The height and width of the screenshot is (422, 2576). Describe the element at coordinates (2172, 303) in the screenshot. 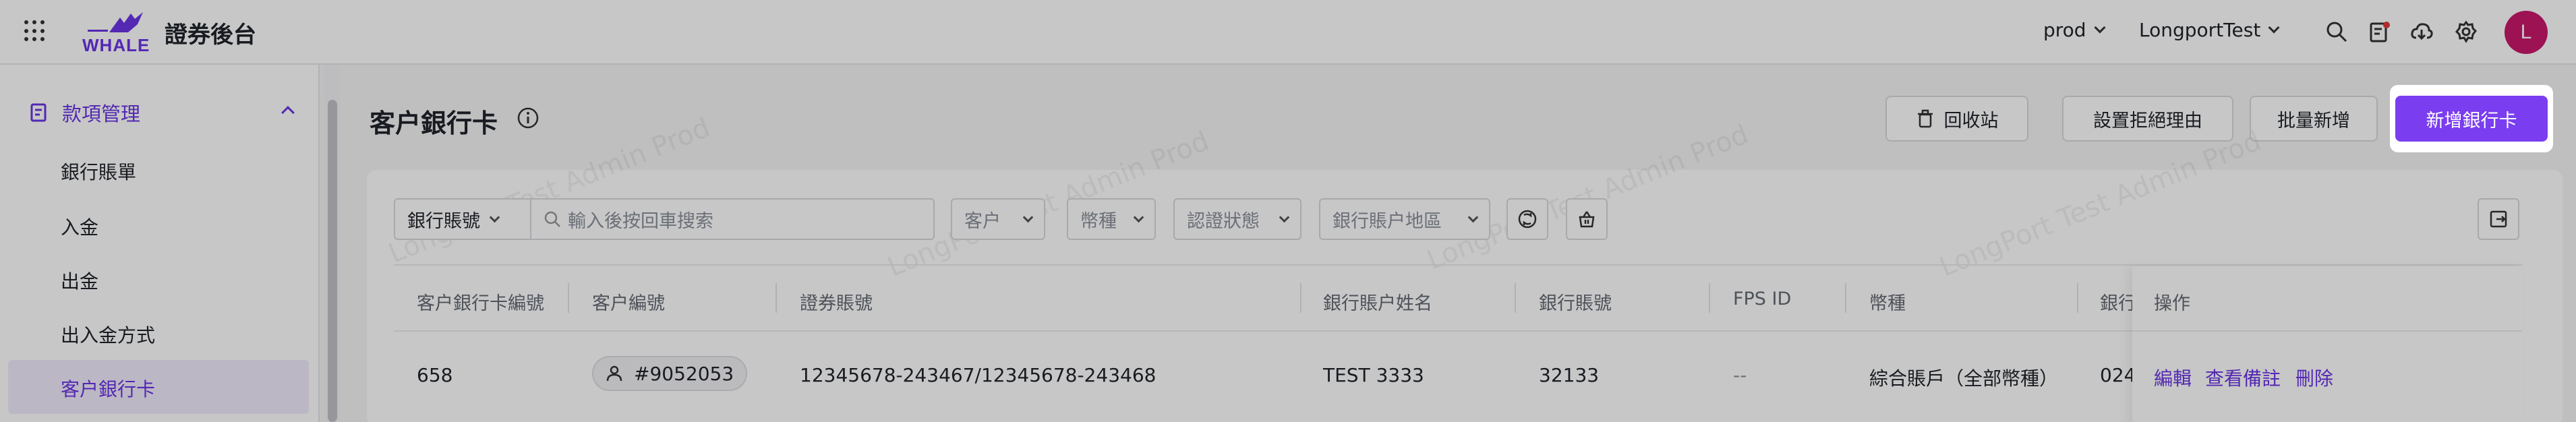

I see `col-header-actions: 操作` at that location.